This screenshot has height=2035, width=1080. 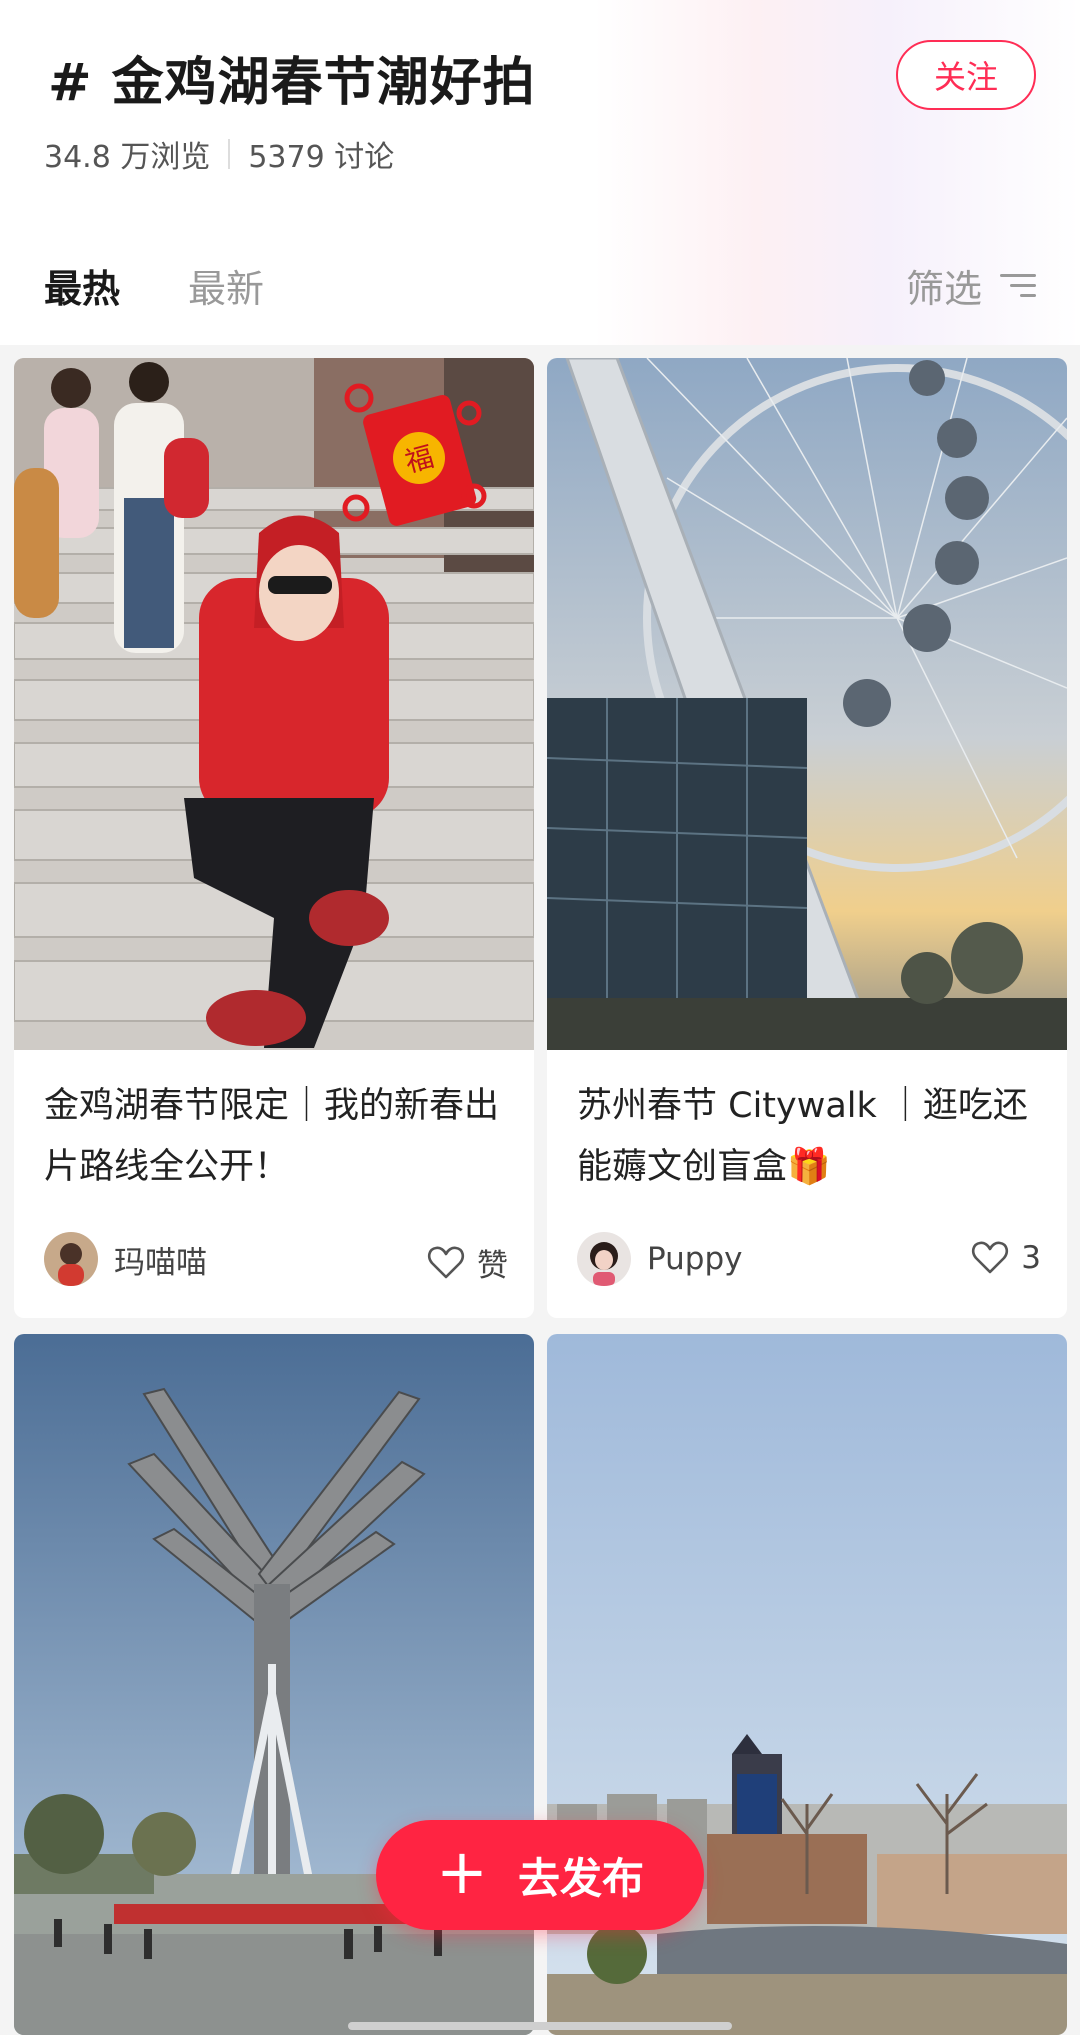 I want to click on like-count: 赞, so click(x=492, y=1266).